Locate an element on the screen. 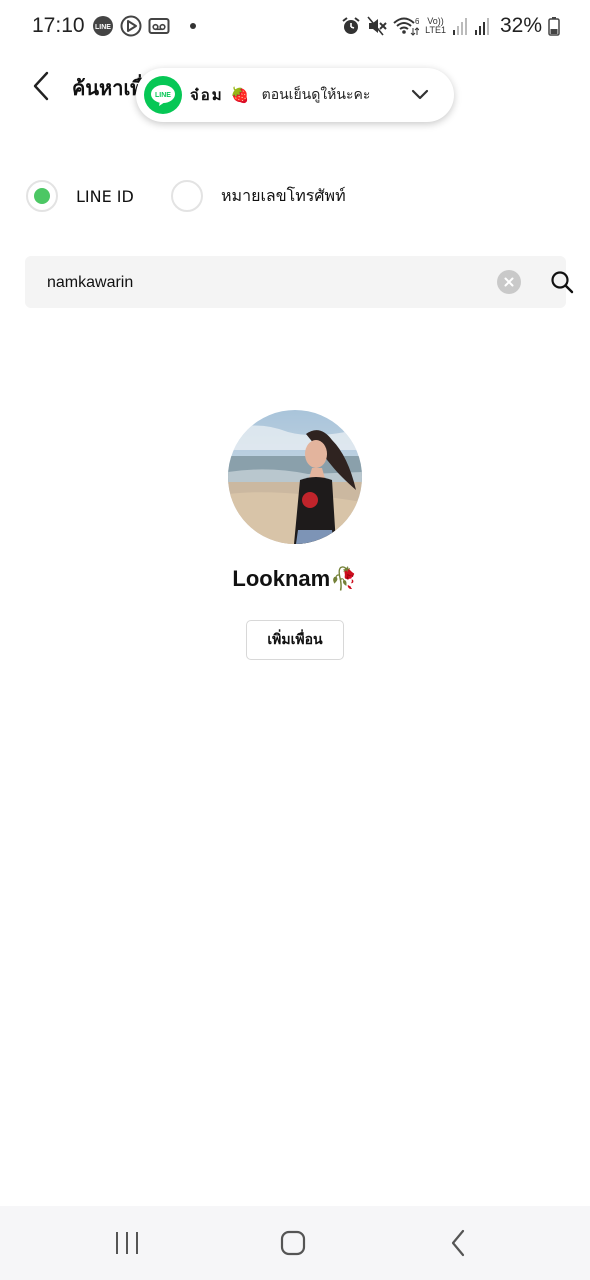 This screenshot has height=1280, width=590. voicemail-icon is located at coordinates (159, 26).